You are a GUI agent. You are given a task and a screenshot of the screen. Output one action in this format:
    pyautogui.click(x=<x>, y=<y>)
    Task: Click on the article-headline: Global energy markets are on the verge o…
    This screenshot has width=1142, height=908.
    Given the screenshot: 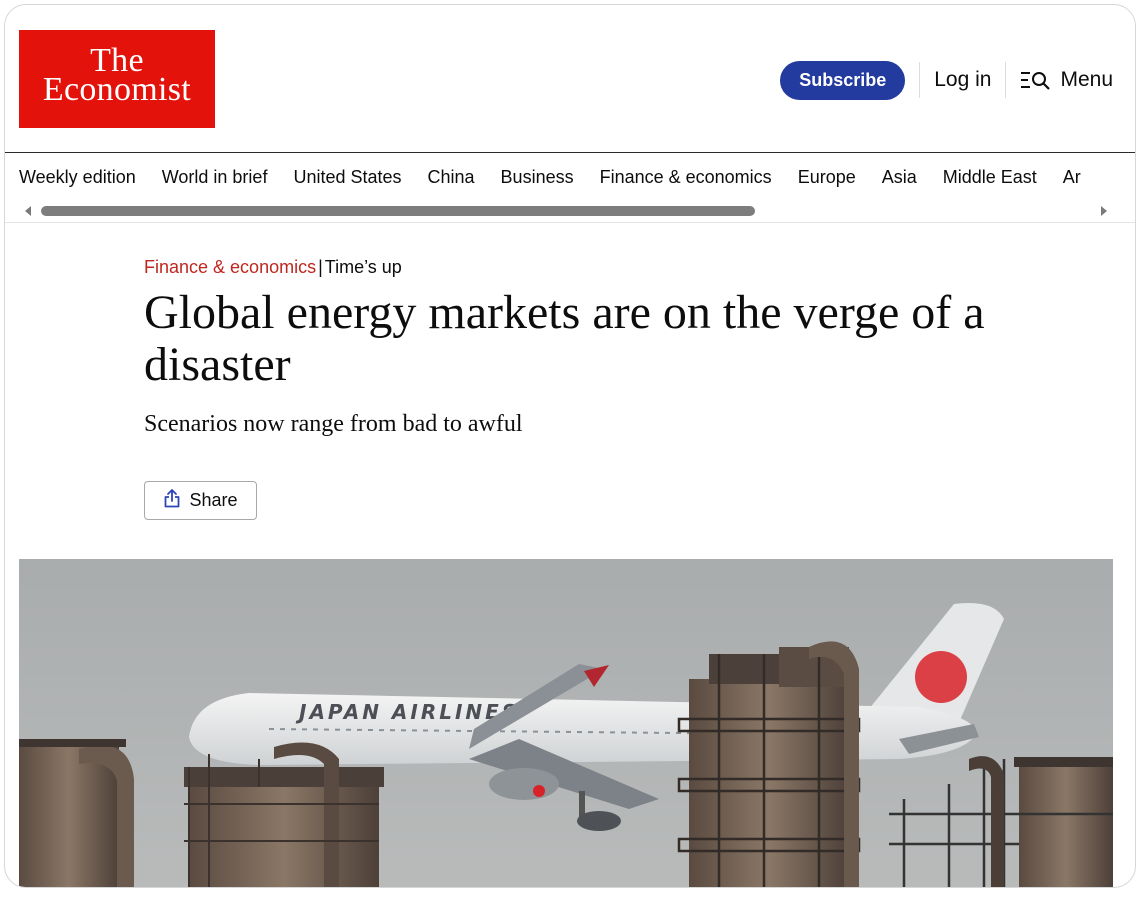 What is the action you would take?
    pyautogui.click(x=564, y=338)
    